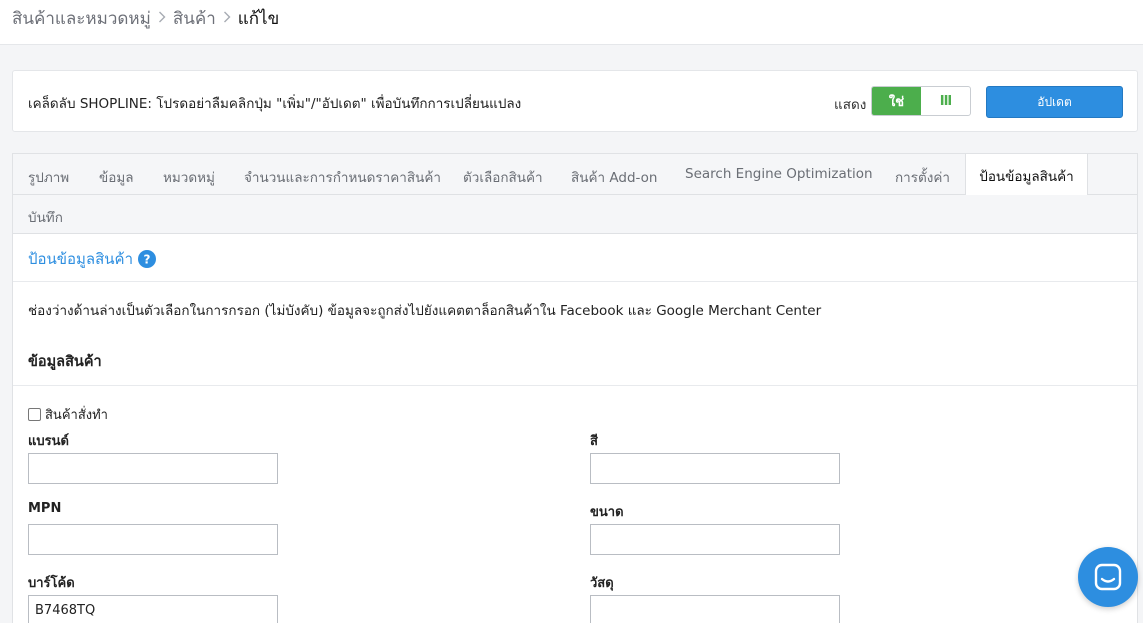 The width and height of the screenshot is (1143, 623). I want to click on show-label: แสดง, so click(850, 105).